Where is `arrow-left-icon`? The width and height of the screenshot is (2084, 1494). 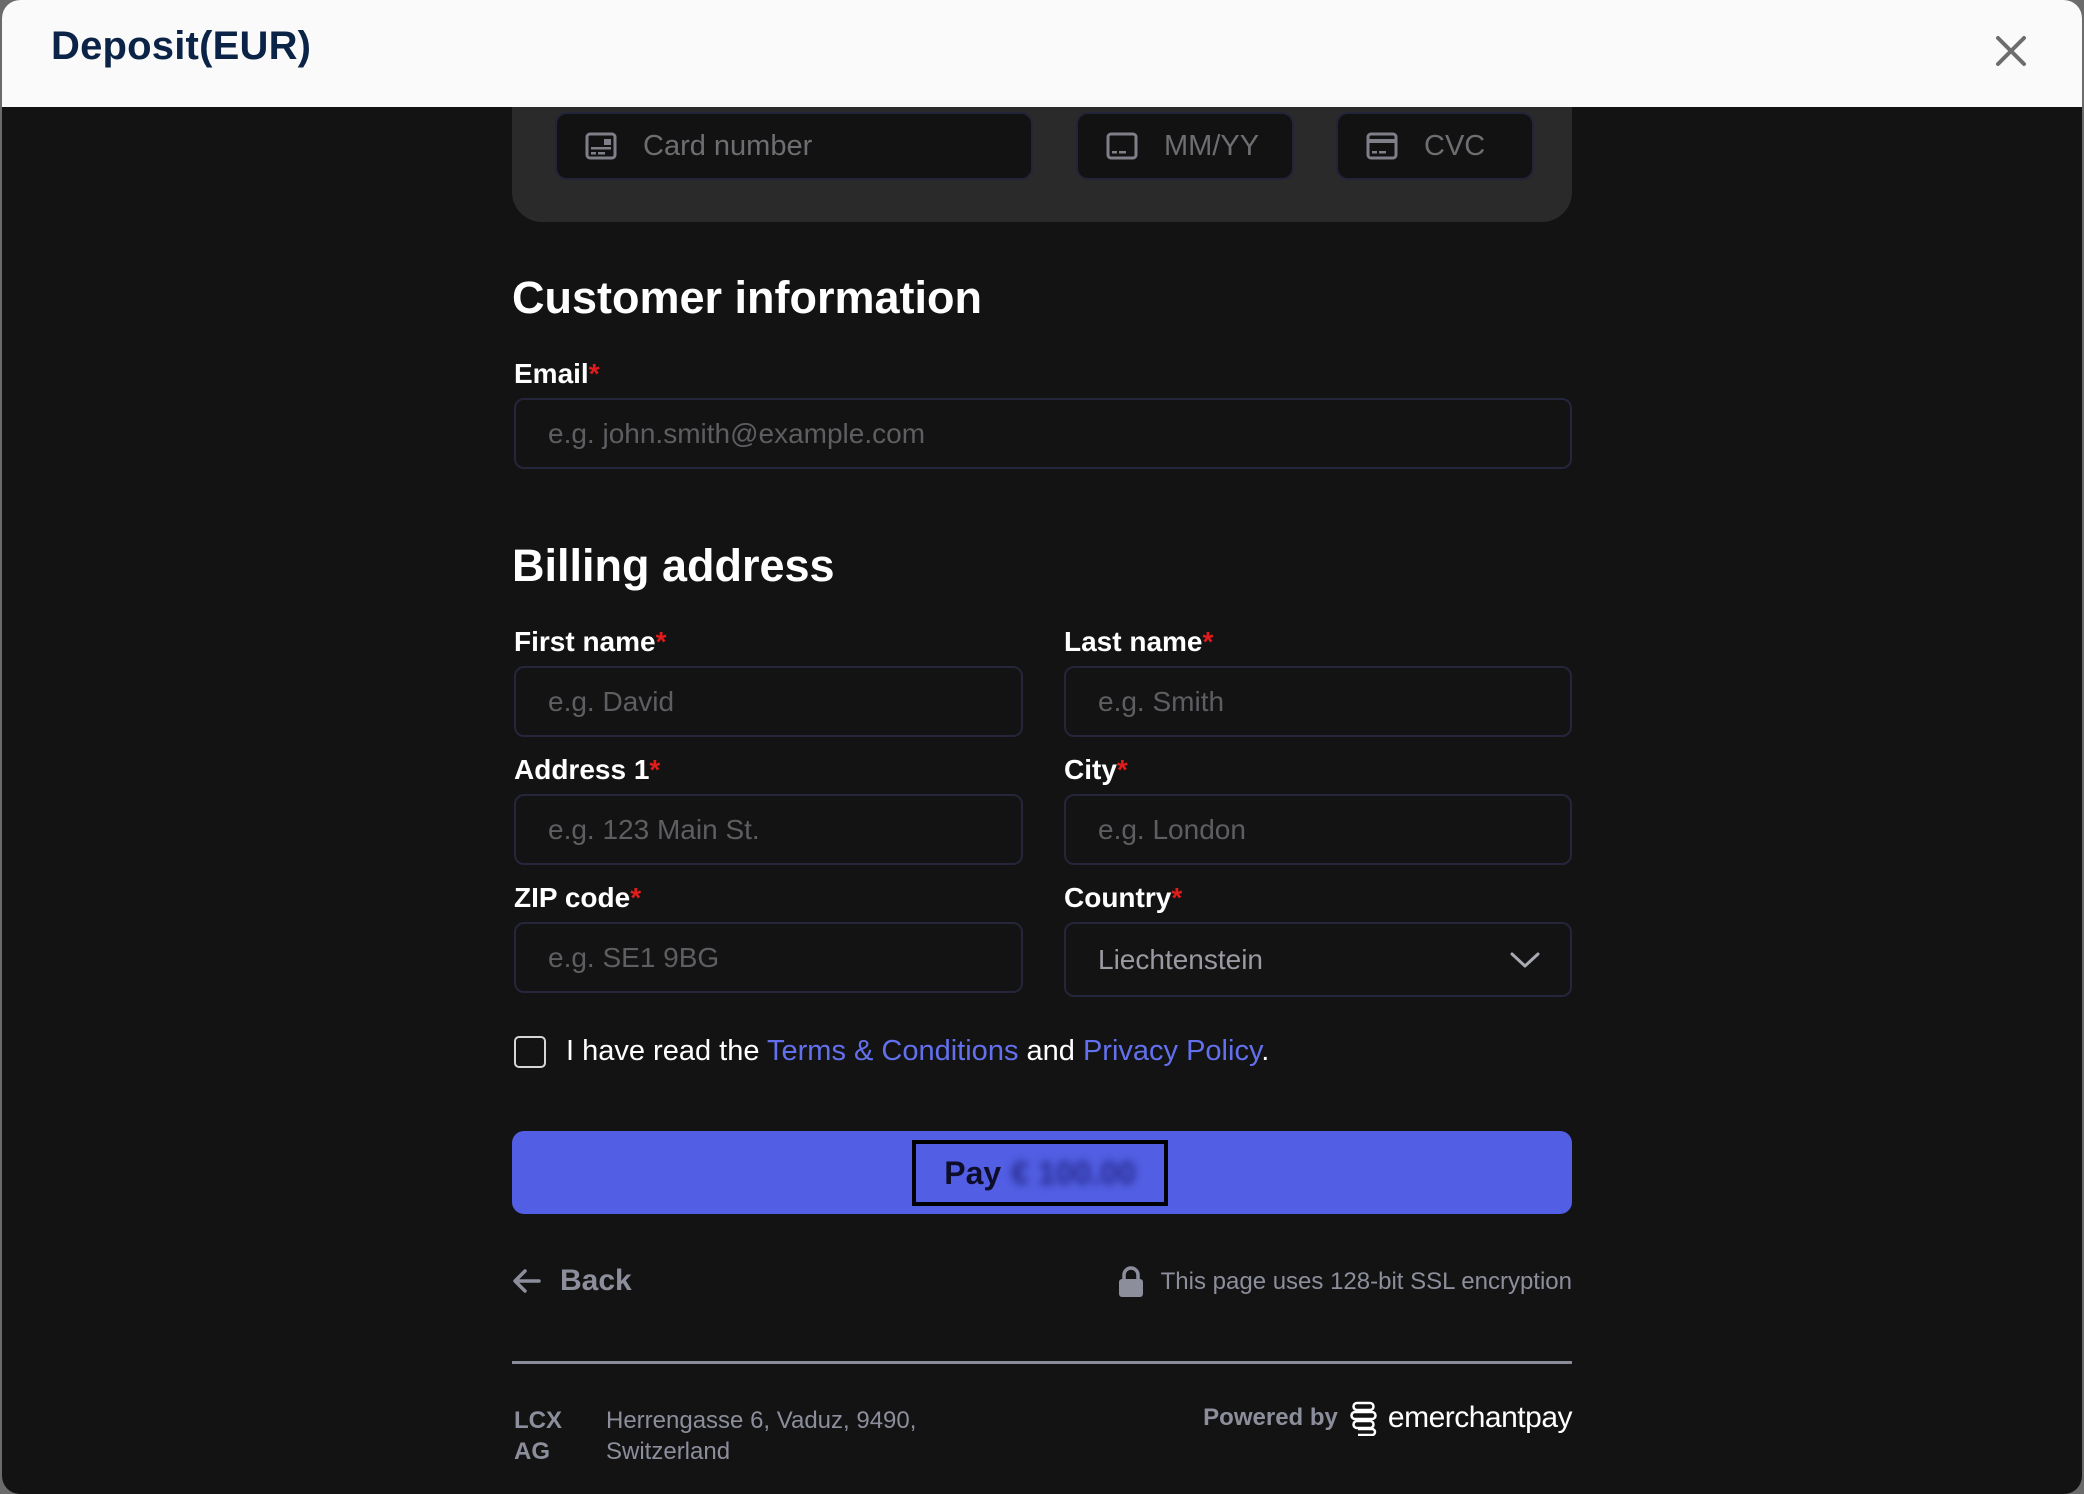
arrow-left-icon is located at coordinates (527, 1281).